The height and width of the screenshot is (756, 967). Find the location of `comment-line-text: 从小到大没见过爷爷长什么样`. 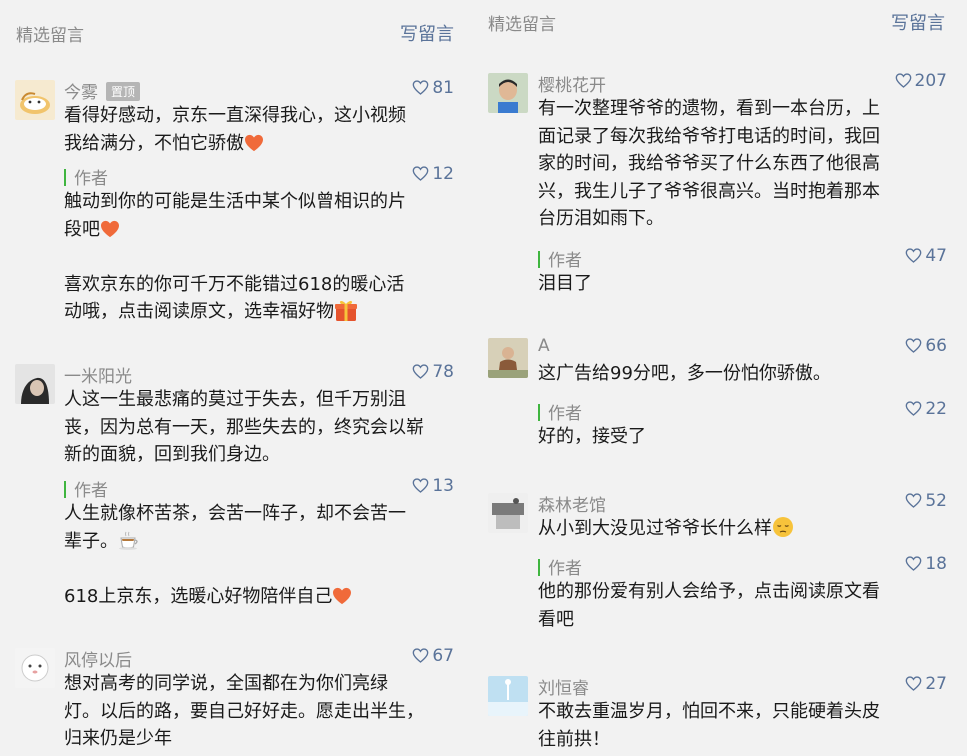

comment-line-text: 从小到大没见过爷爷长什么样 is located at coordinates (655, 528).